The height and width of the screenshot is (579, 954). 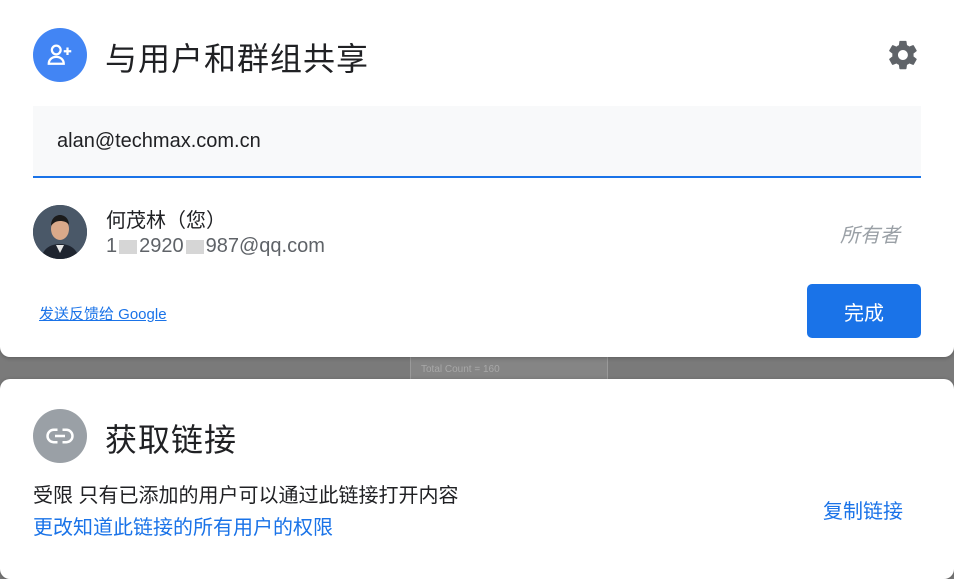 I want to click on user-name: 何茂林（您）, so click(x=166, y=221).